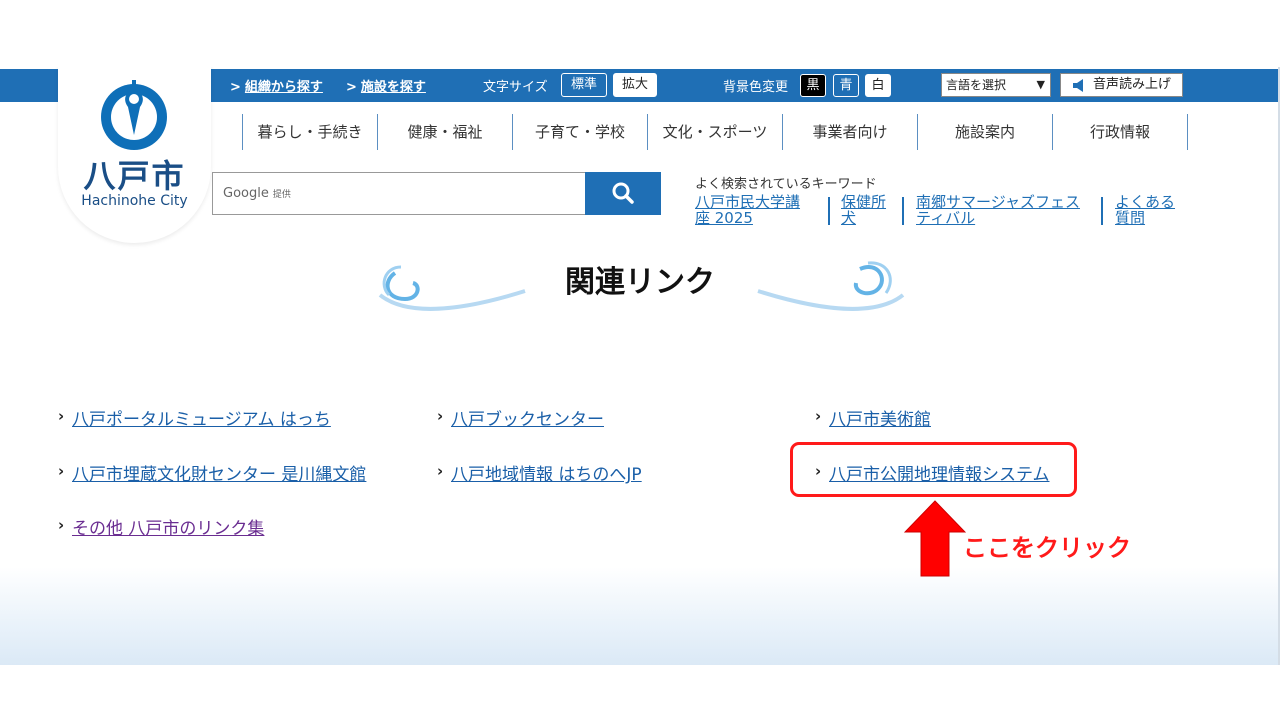 This screenshot has width=1280, height=720. Describe the element at coordinates (134, 155) in the screenshot. I see `site-logo: 八戸市 Hachinohe City` at that location.